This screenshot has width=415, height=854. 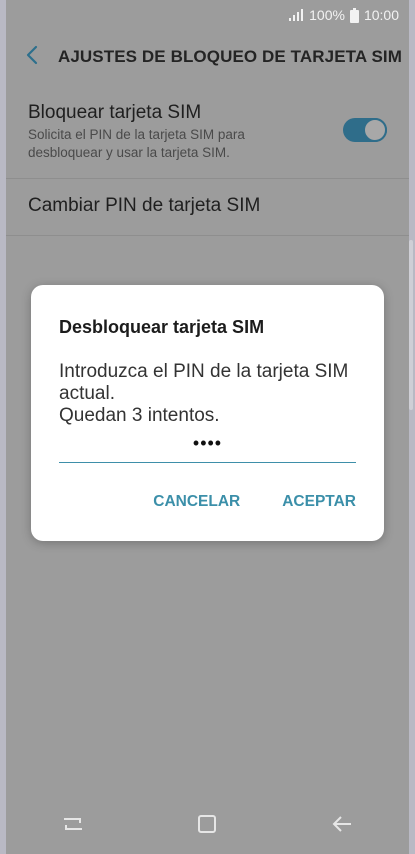 I want to click on change-pin-title: Cambiar PIN de tarjeta SIM, so click(x=144, y=205).